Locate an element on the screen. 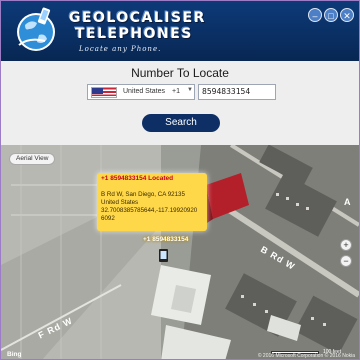 The image size is (360, 360). chevron-down-icon: ▼ is located at coordinates (190, 90).